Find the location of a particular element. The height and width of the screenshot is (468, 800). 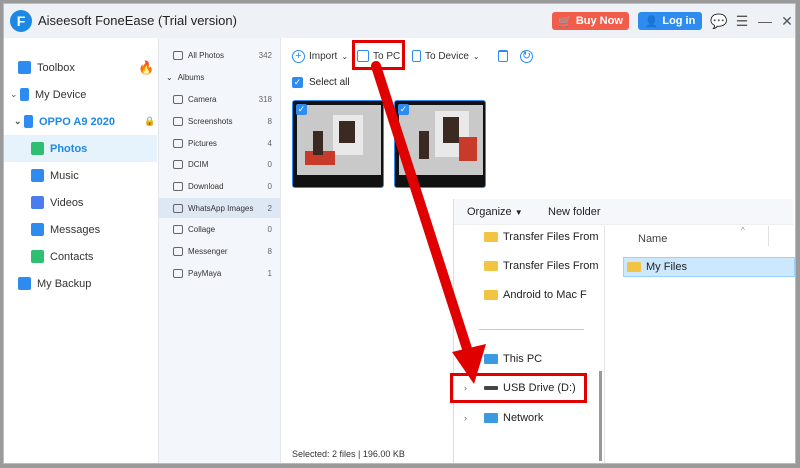

divider is located at coordinates (531, 329).